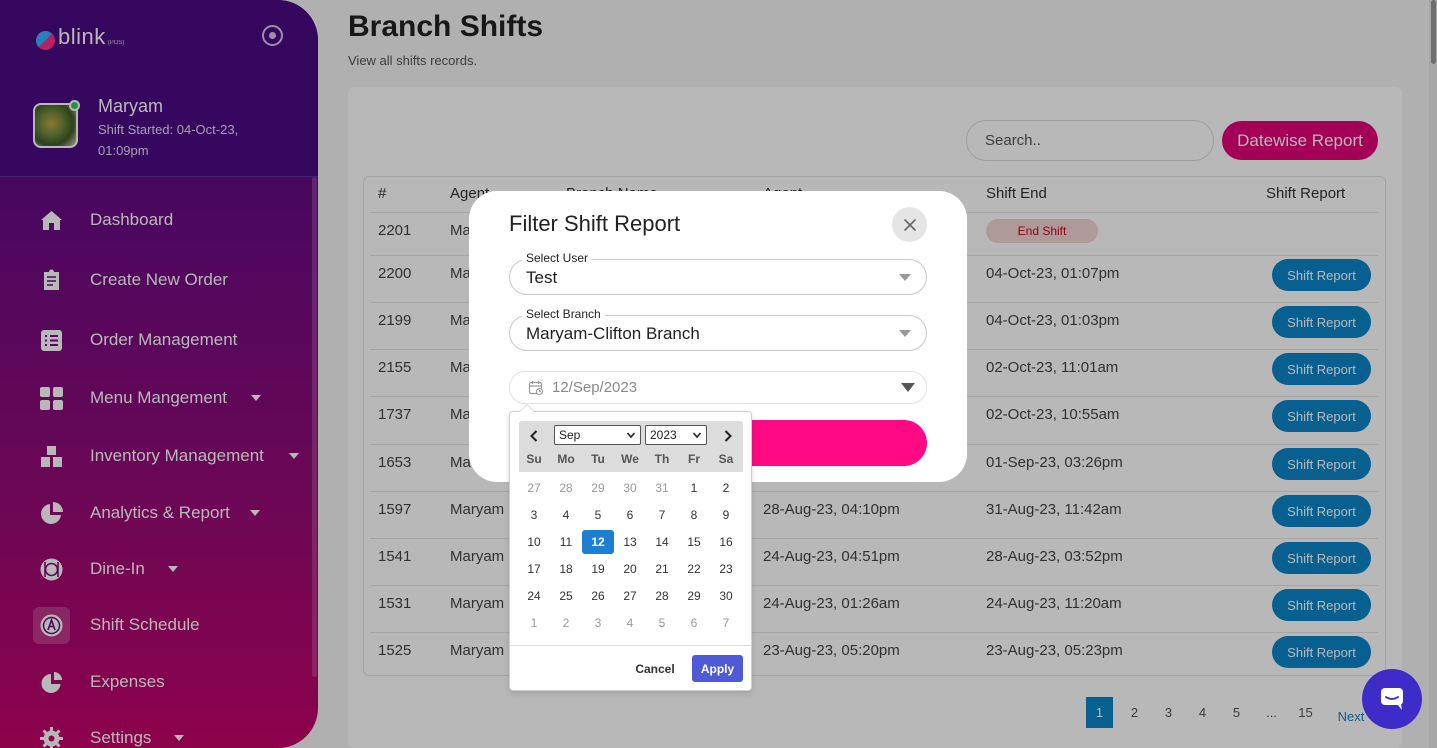 The image size is (1437, 748). What do you see at coordinates (839, 443) in the screenshot?
I see `submit-button` at bounding box center [839, 443].